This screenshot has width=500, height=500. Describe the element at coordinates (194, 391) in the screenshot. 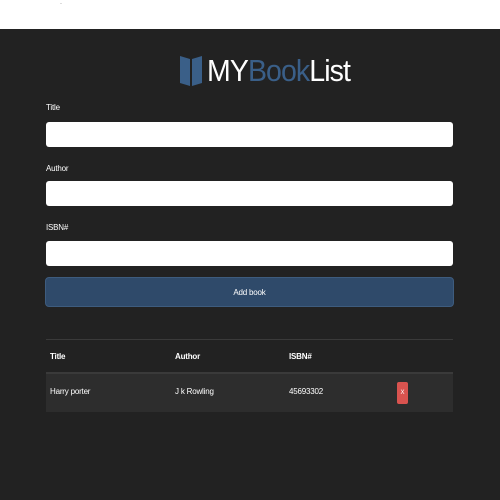

I see `cell-author: J k Rowling` at that location.